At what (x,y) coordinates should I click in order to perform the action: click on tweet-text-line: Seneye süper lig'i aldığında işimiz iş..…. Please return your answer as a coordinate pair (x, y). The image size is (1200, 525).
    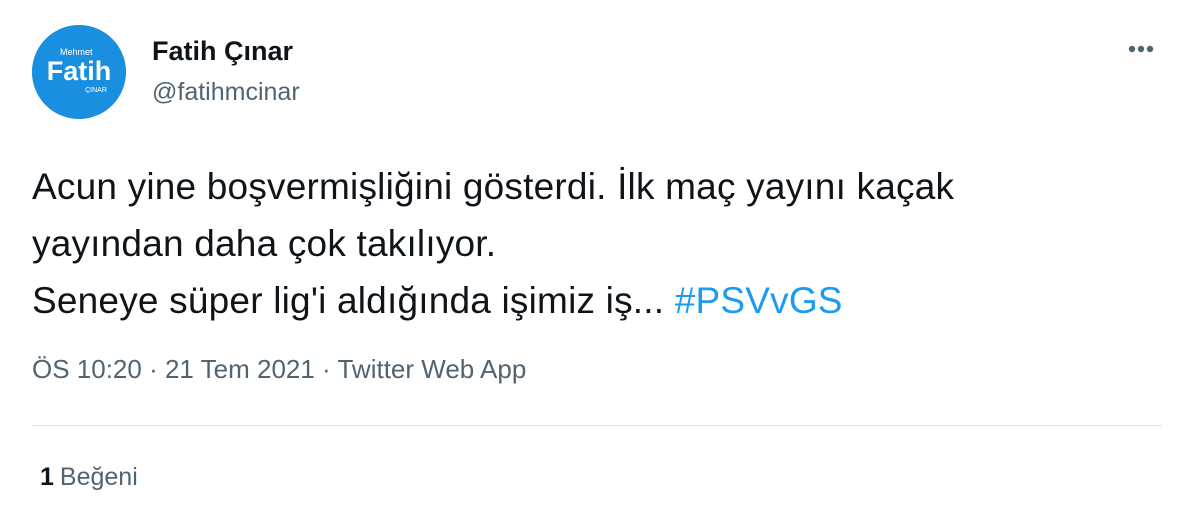
    Looking at the image, I should click on (602, 300).